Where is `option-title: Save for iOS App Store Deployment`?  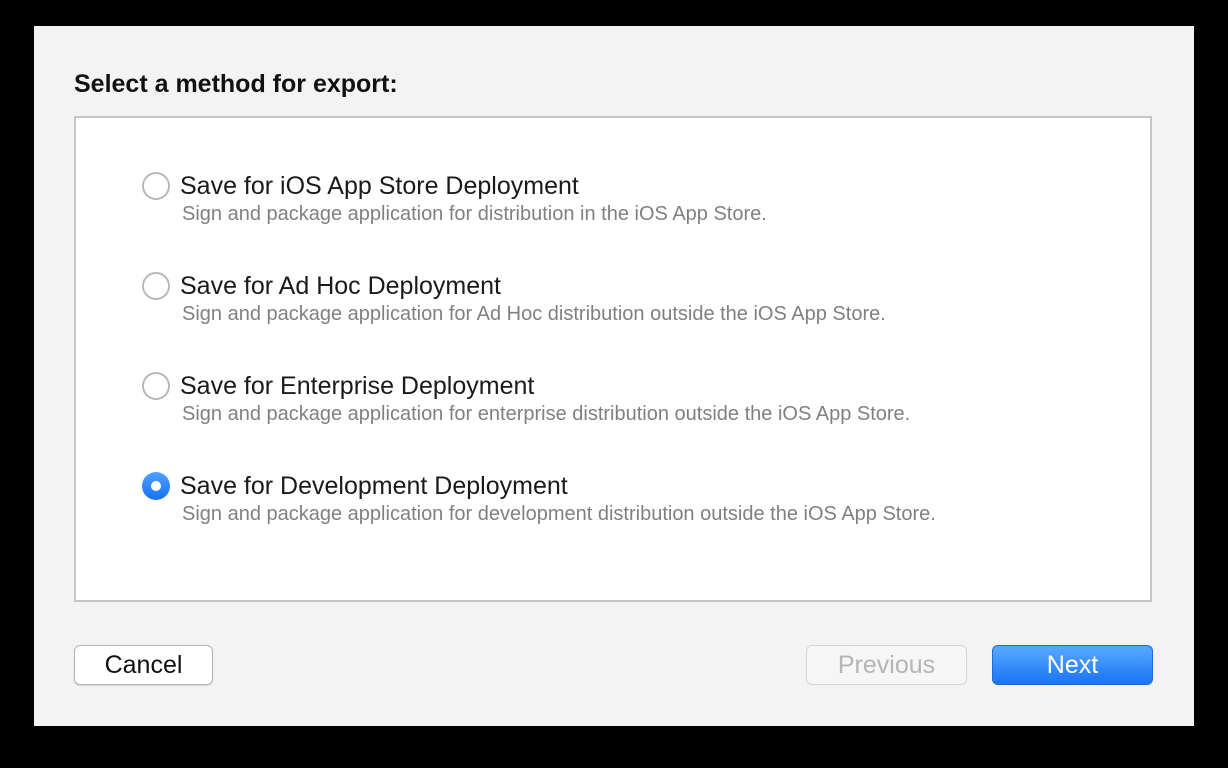 option-title: Save for iOS App Store Deployment is located at coordinates (379, 186).